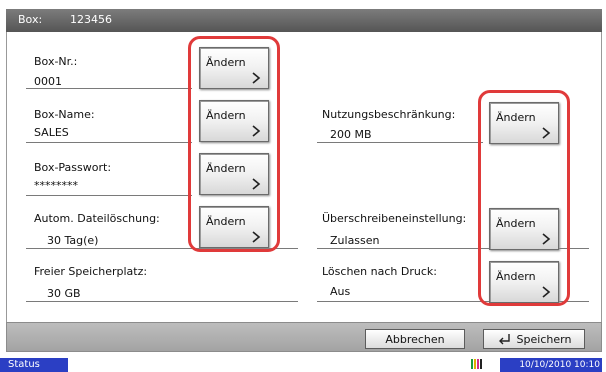  I want to click on box-nr-label: Box-Nr.:, so click(56, 61).